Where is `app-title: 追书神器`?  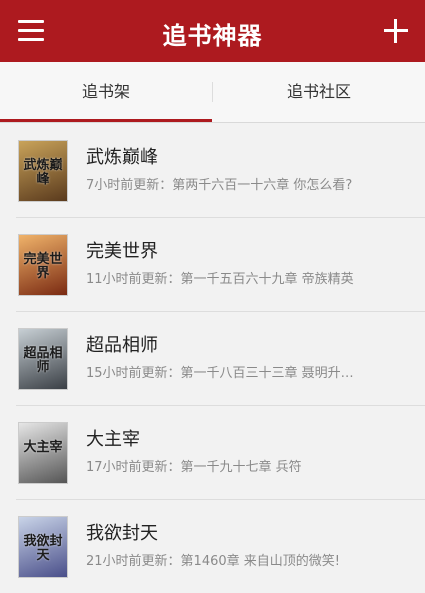 app-title: 追书神器 is located at coordinates (212, 36).